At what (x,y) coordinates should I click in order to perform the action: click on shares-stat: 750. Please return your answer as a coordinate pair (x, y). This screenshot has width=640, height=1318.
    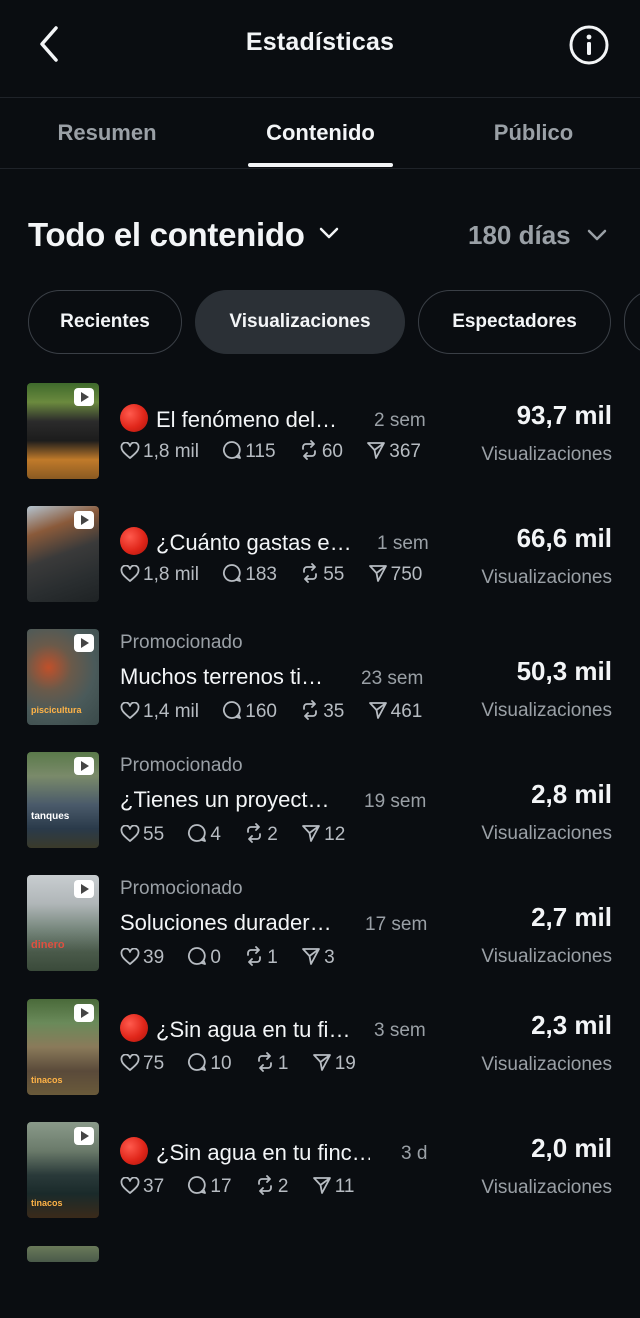
    Looking at the image, I should click on (395, 574).